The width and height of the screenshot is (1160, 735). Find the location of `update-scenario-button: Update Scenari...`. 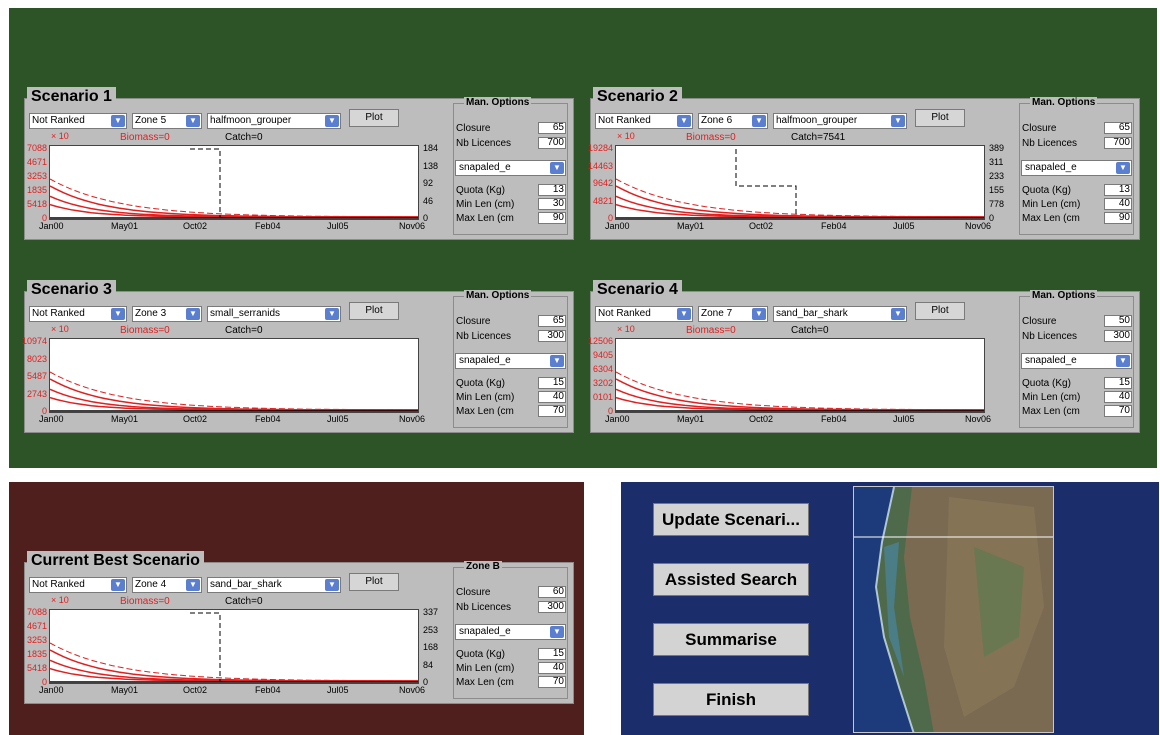

update-scenario-button: Update Scenari... is located at coordinates (731, 519).